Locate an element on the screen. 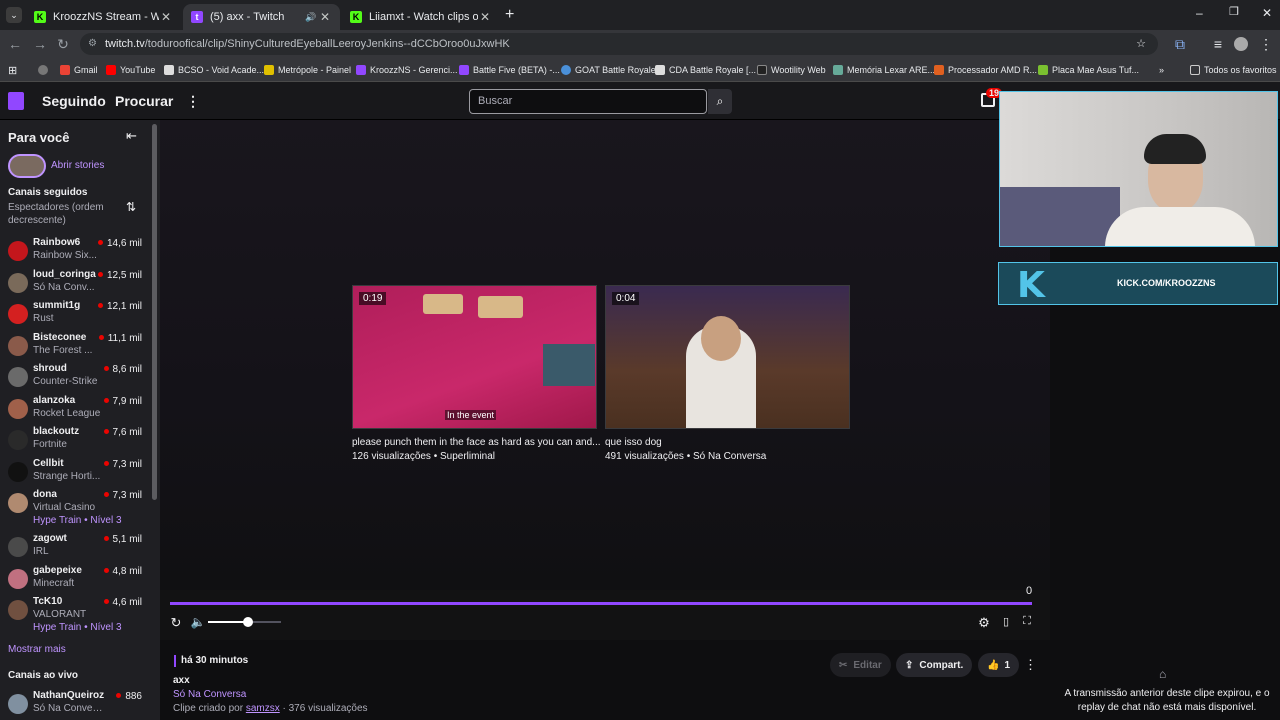 The height and width of the screenshot is (720, 1280). bookmark-gmail: Gmail is located at coordinates (79, 70).